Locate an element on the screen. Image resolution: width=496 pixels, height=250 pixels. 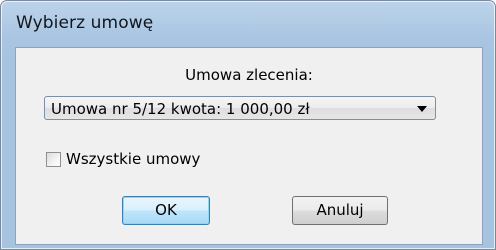
contract-label: Umowa zlecenia: is located at coordinates (249, 75).